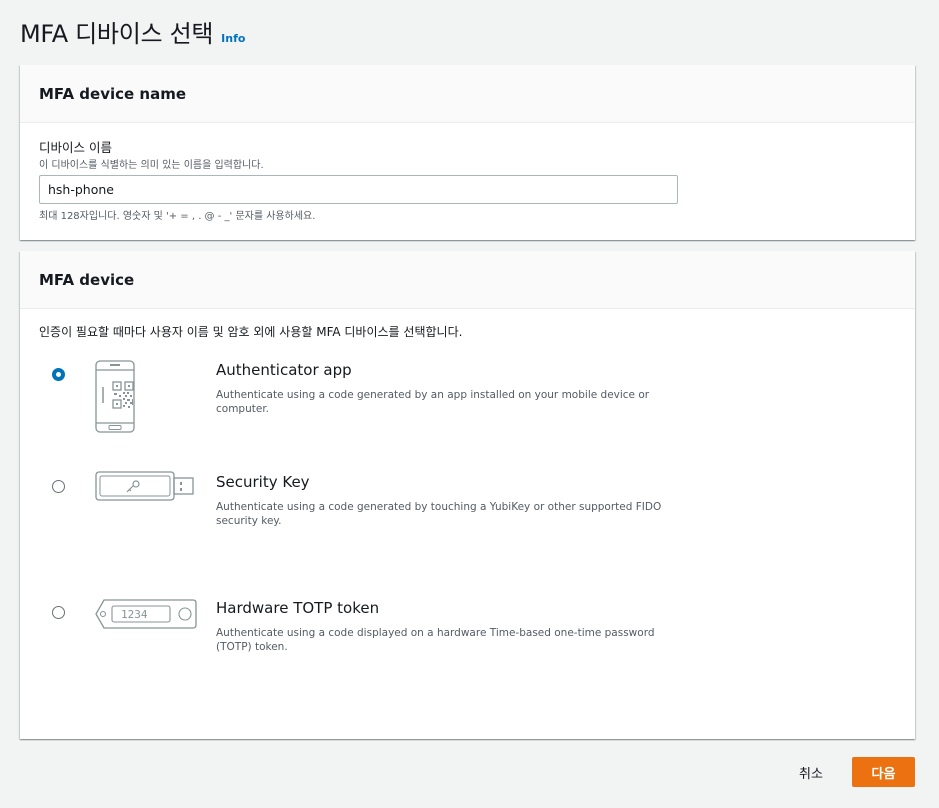 The width and height of the screenshot is (939, 808). I want to click on page-title: MFA 디바이스 선택, so click(117, 34).